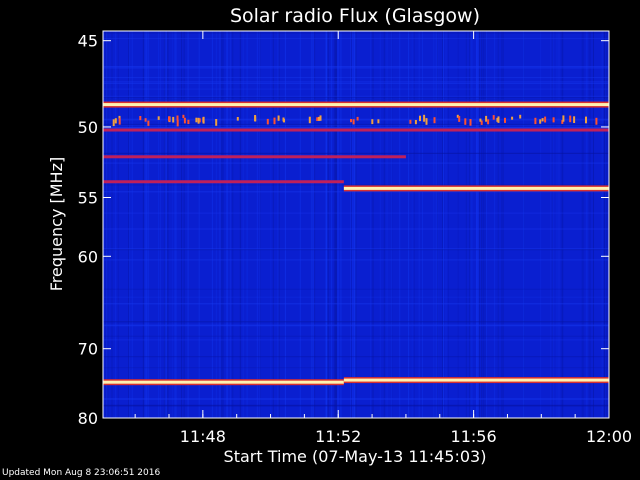 This screenshot has height=480, width=640. Describe the element at coordinates (88, 256) in the screenshot. I see `y-tick-label: 60` at that location.